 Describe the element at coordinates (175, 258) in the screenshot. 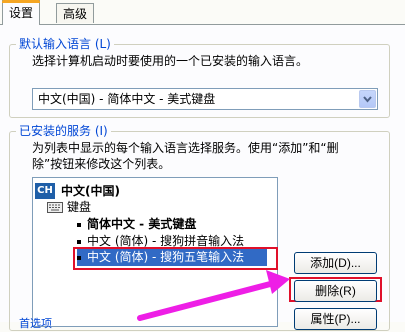

I see `annotation-box-selected-item` at that location.